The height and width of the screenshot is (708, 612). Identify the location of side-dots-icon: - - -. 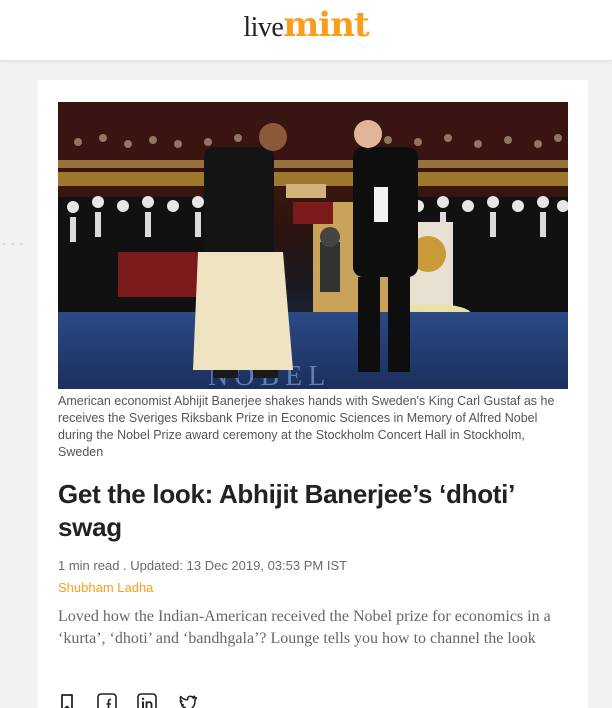
(13, 244).